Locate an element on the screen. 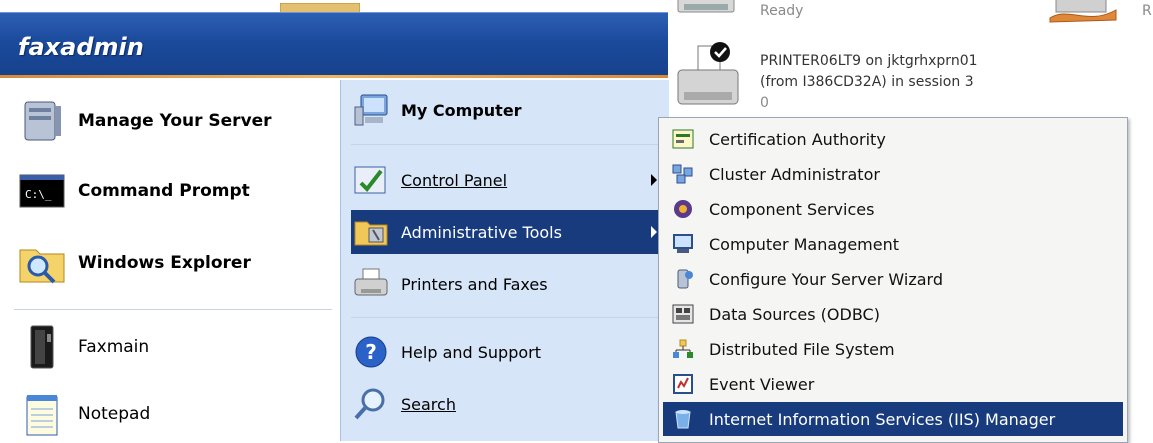  administrative-tools-submenu-arrow-icon is located at coordinates (654, 232).